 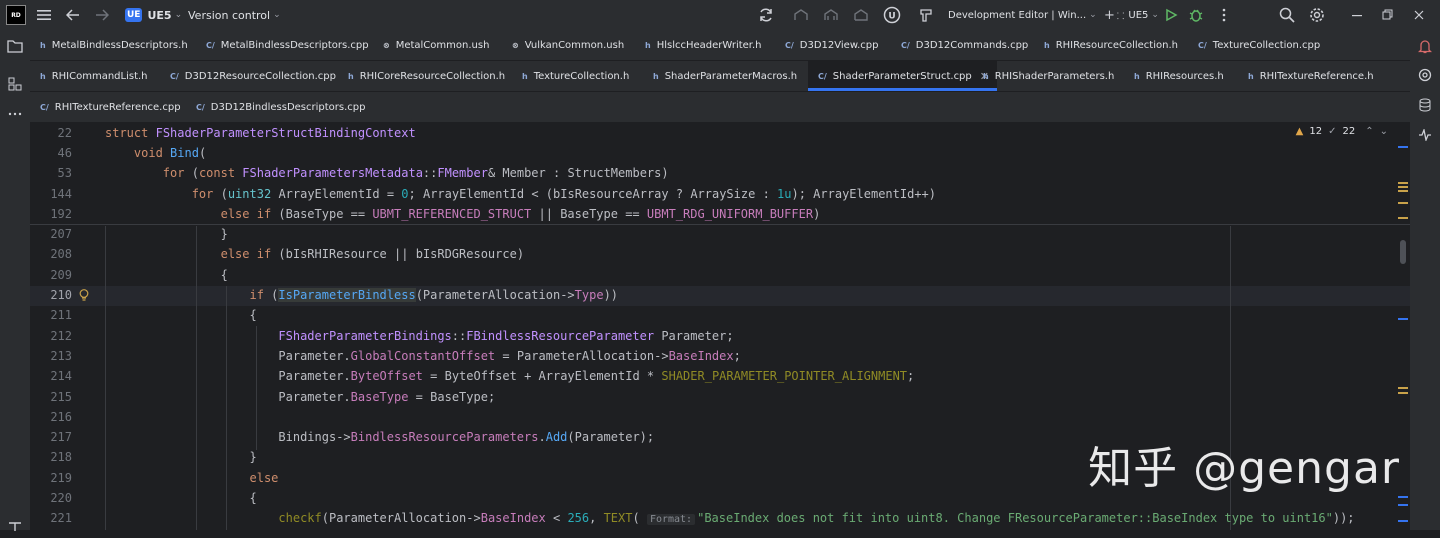 I want to click on tab-rhicoreresourcecollection-h: h RHICoreResourceCollection.h, so click(x=426, y=76).